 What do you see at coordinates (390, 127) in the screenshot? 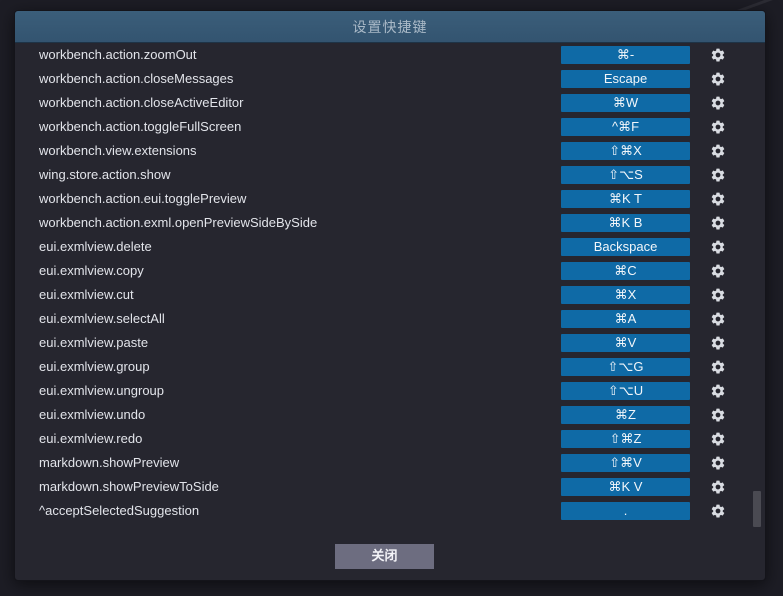
I see `keybinding-row: workbench.action.toggleFullScreen ^⌘F` at bounding box center [390, 127].